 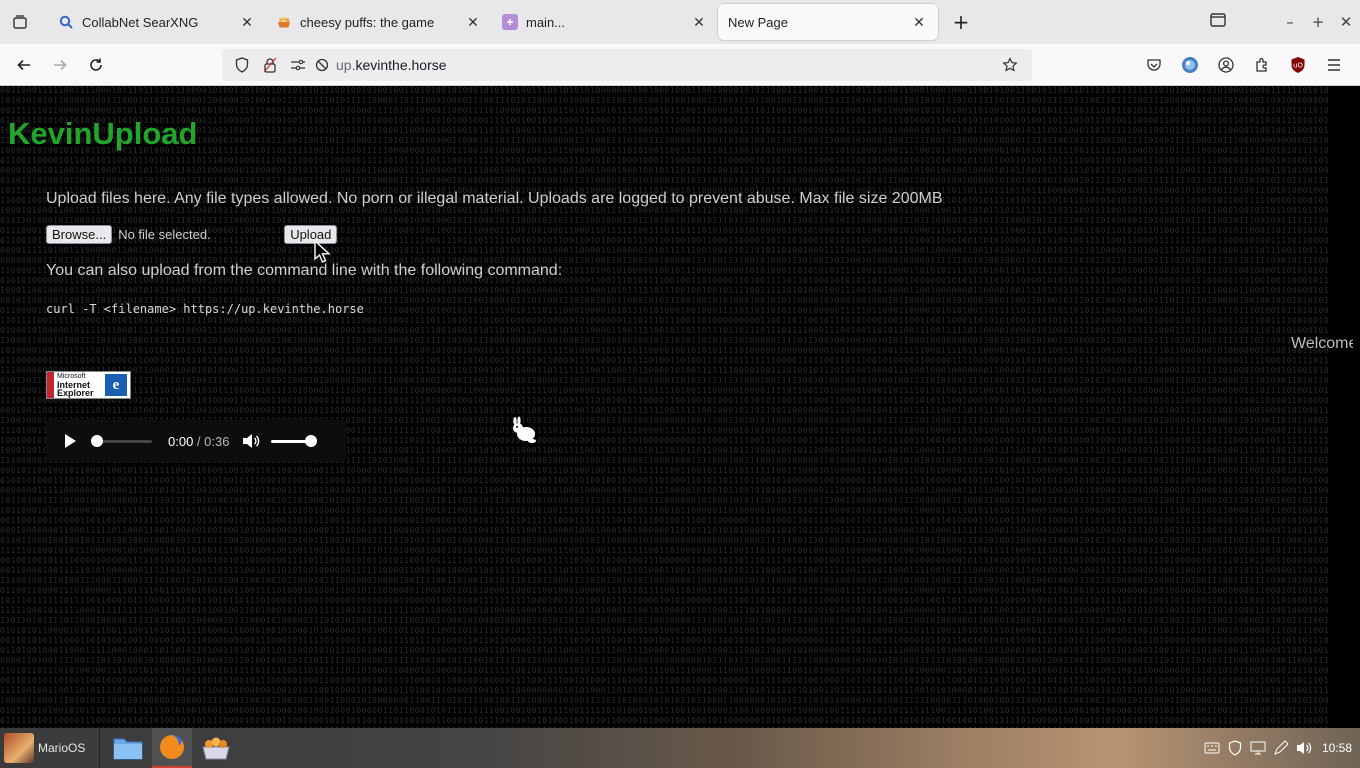 What do you see at coordinates (1262, 65) in the screenshot?
I see `extensions-puzzle-icon` at bounding box center [1262, 65].